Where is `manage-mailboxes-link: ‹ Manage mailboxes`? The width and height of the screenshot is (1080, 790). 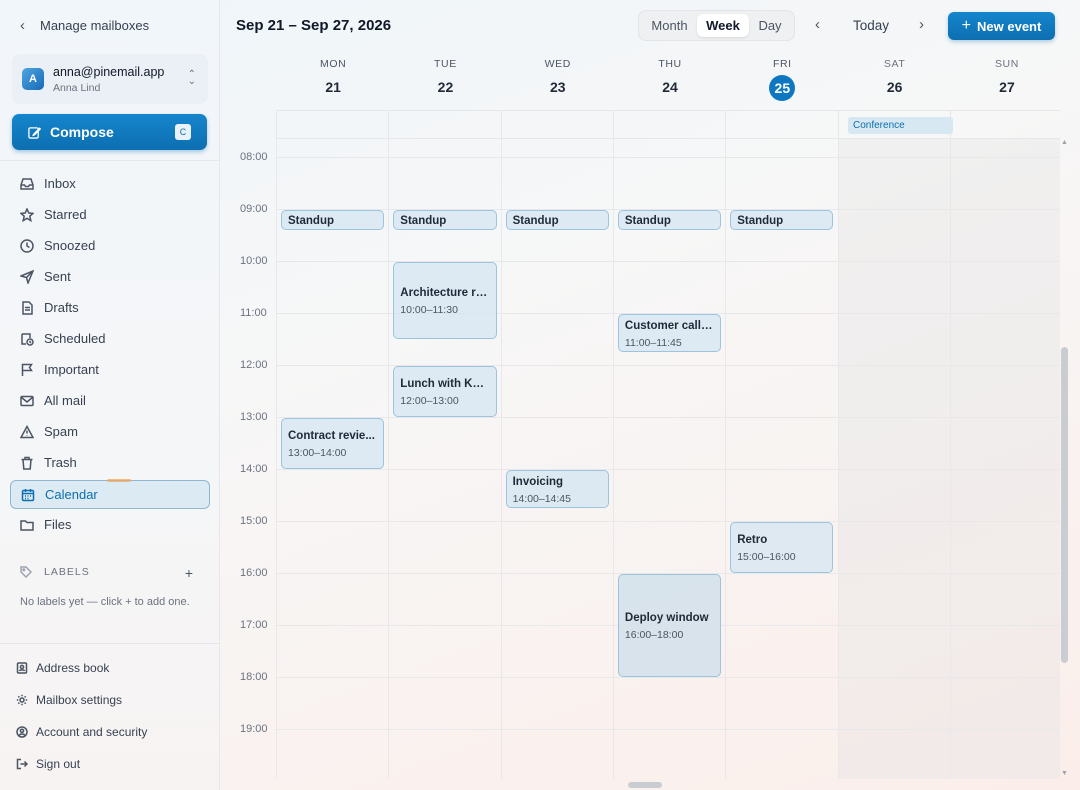
manage-mailboxes-link: ‹ Manage mailboxes is located at coordinates (84, 25).